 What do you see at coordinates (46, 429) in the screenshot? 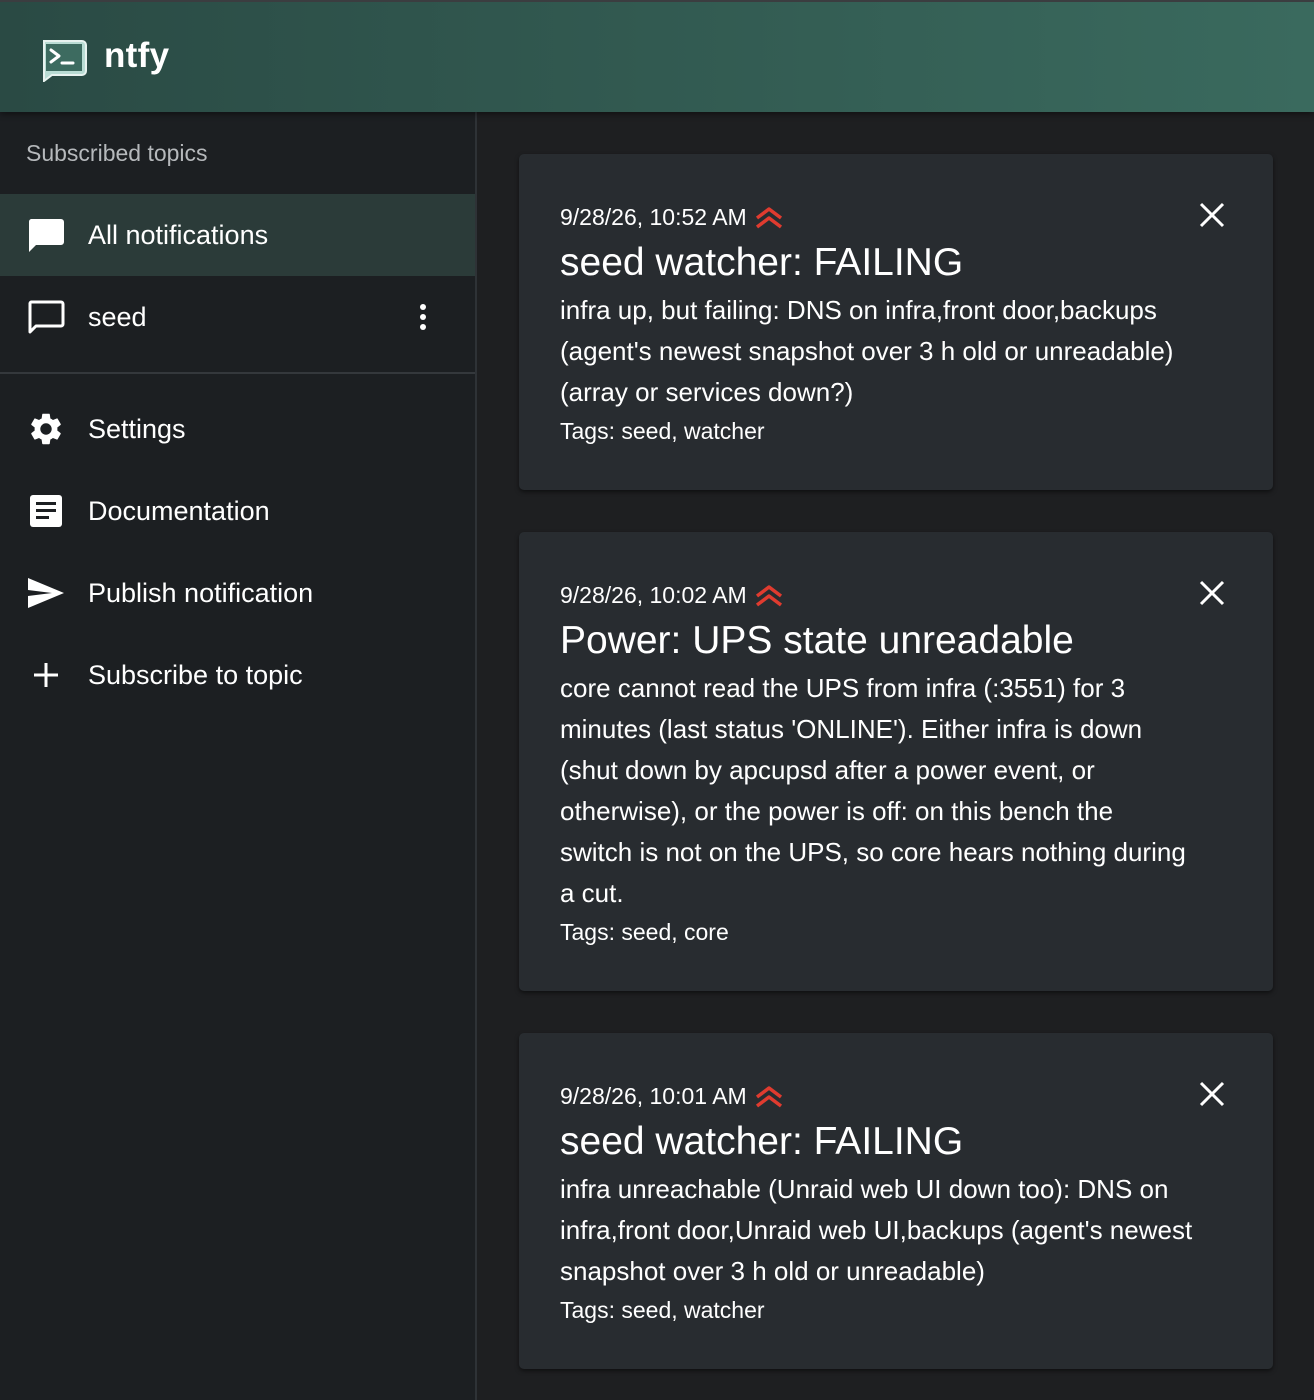
I see `gear-icon` at bounding box center [46, 429].